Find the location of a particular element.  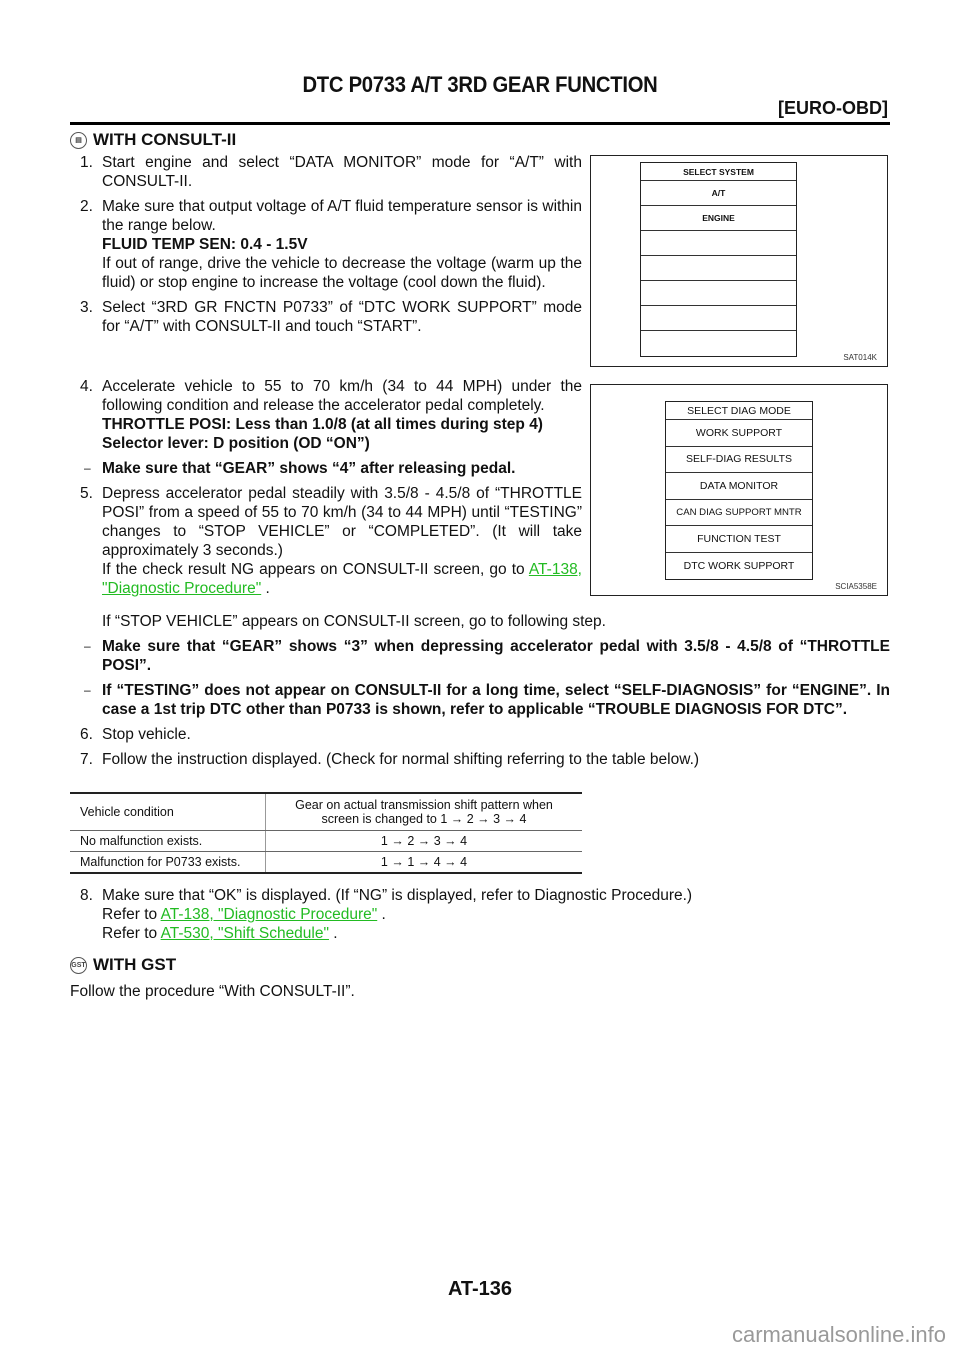

watermark: carmanualsonline.info is located at coordinates (838, 1334).